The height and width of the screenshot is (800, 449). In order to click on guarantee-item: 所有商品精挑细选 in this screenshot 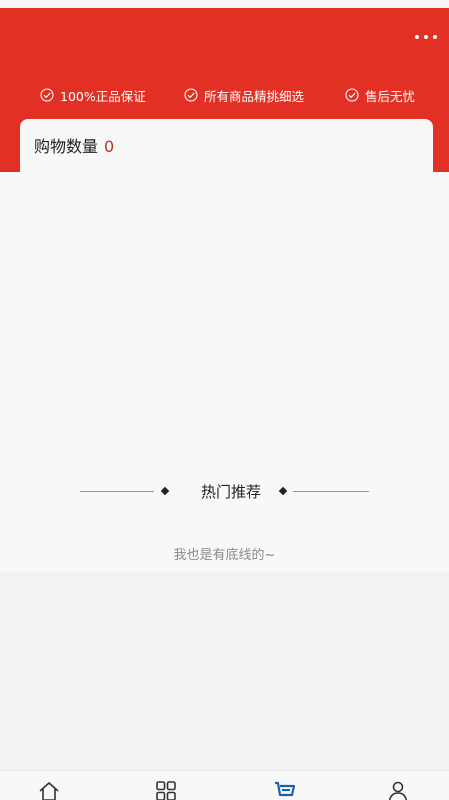, I will do `click(244, 95)`.